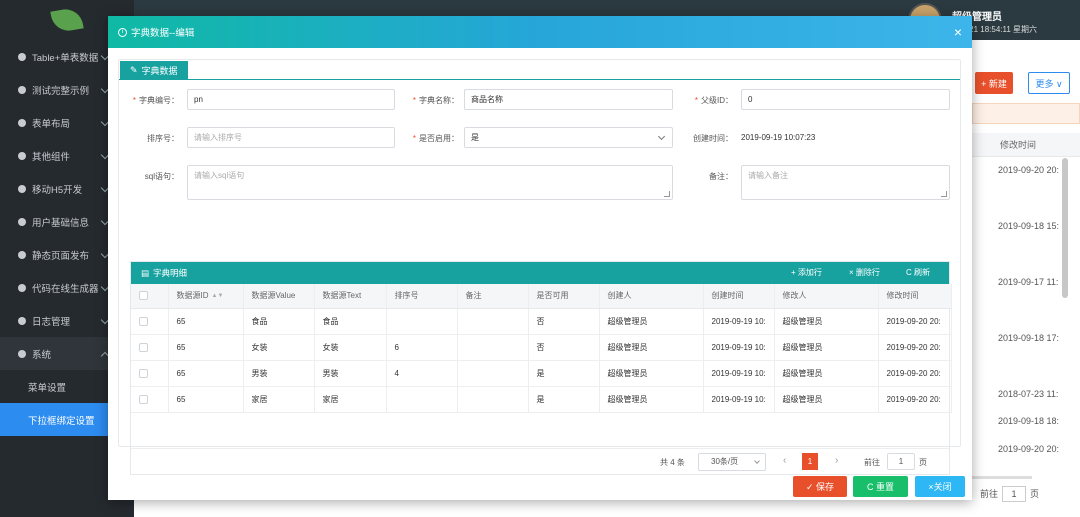 This screenshot has height=517, width=1080. I want to click on page-number-button: 1, so click(810, 461).